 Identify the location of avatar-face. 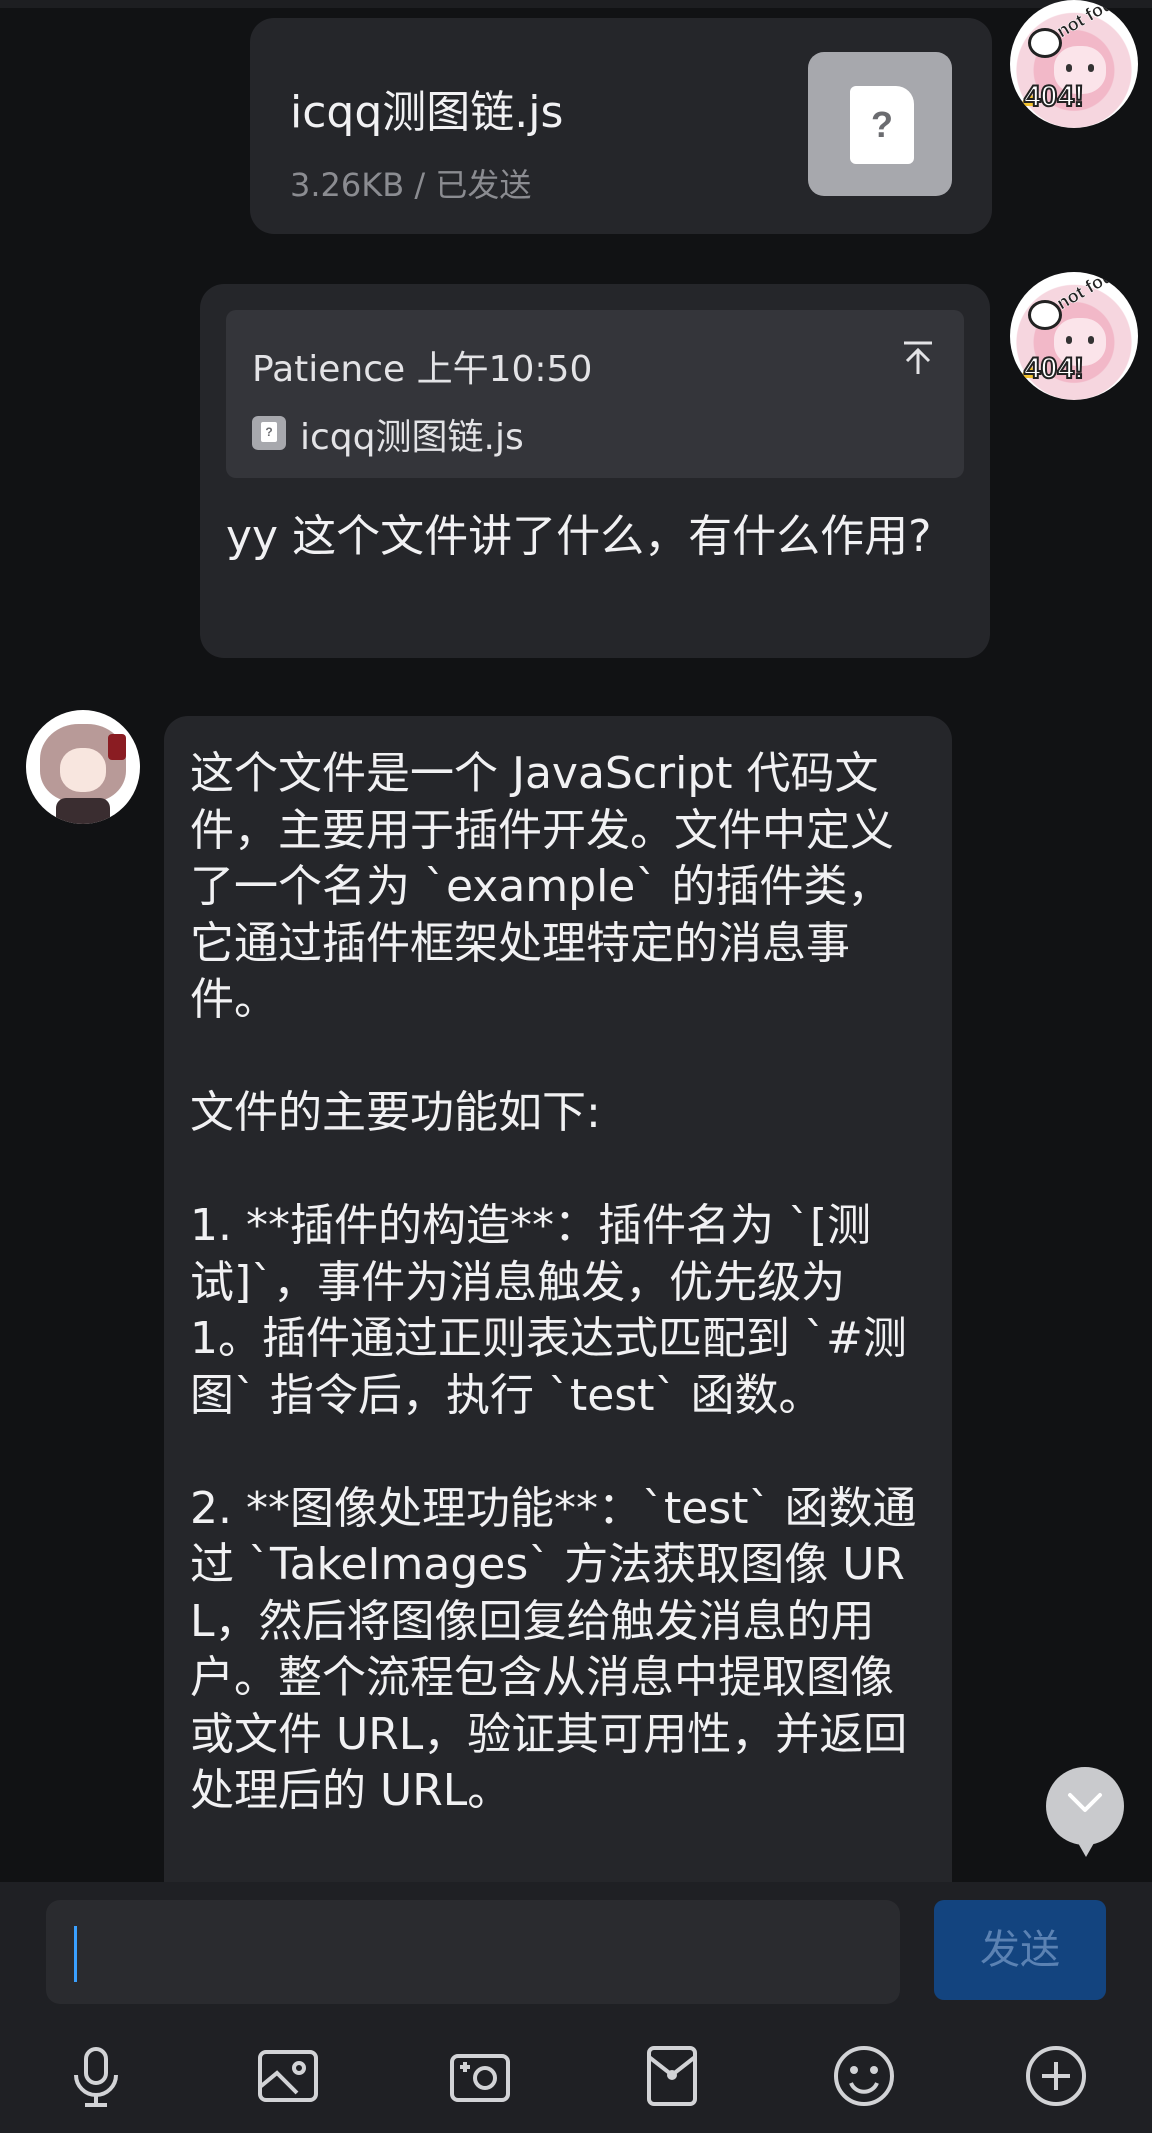
(83, 770).